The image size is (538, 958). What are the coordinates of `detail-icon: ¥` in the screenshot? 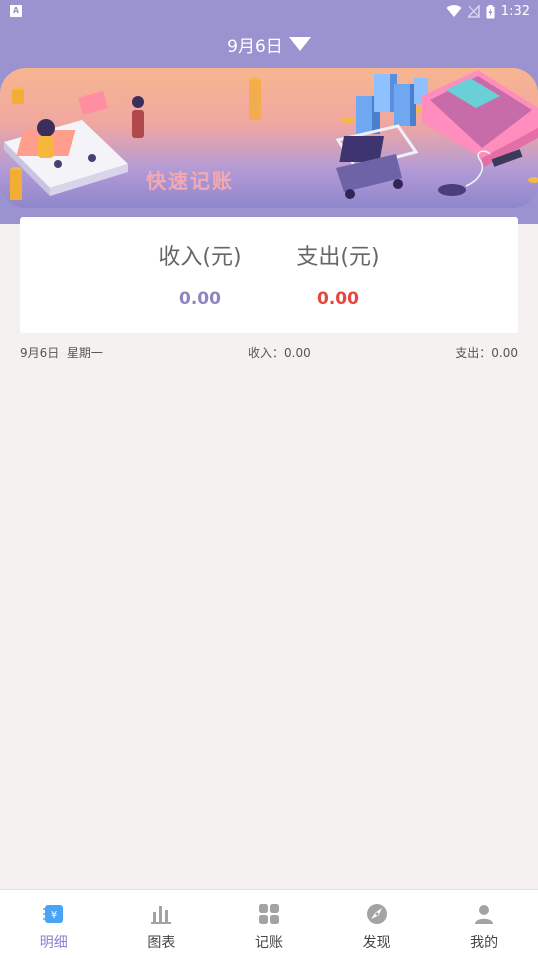 It's located at (54, 914).